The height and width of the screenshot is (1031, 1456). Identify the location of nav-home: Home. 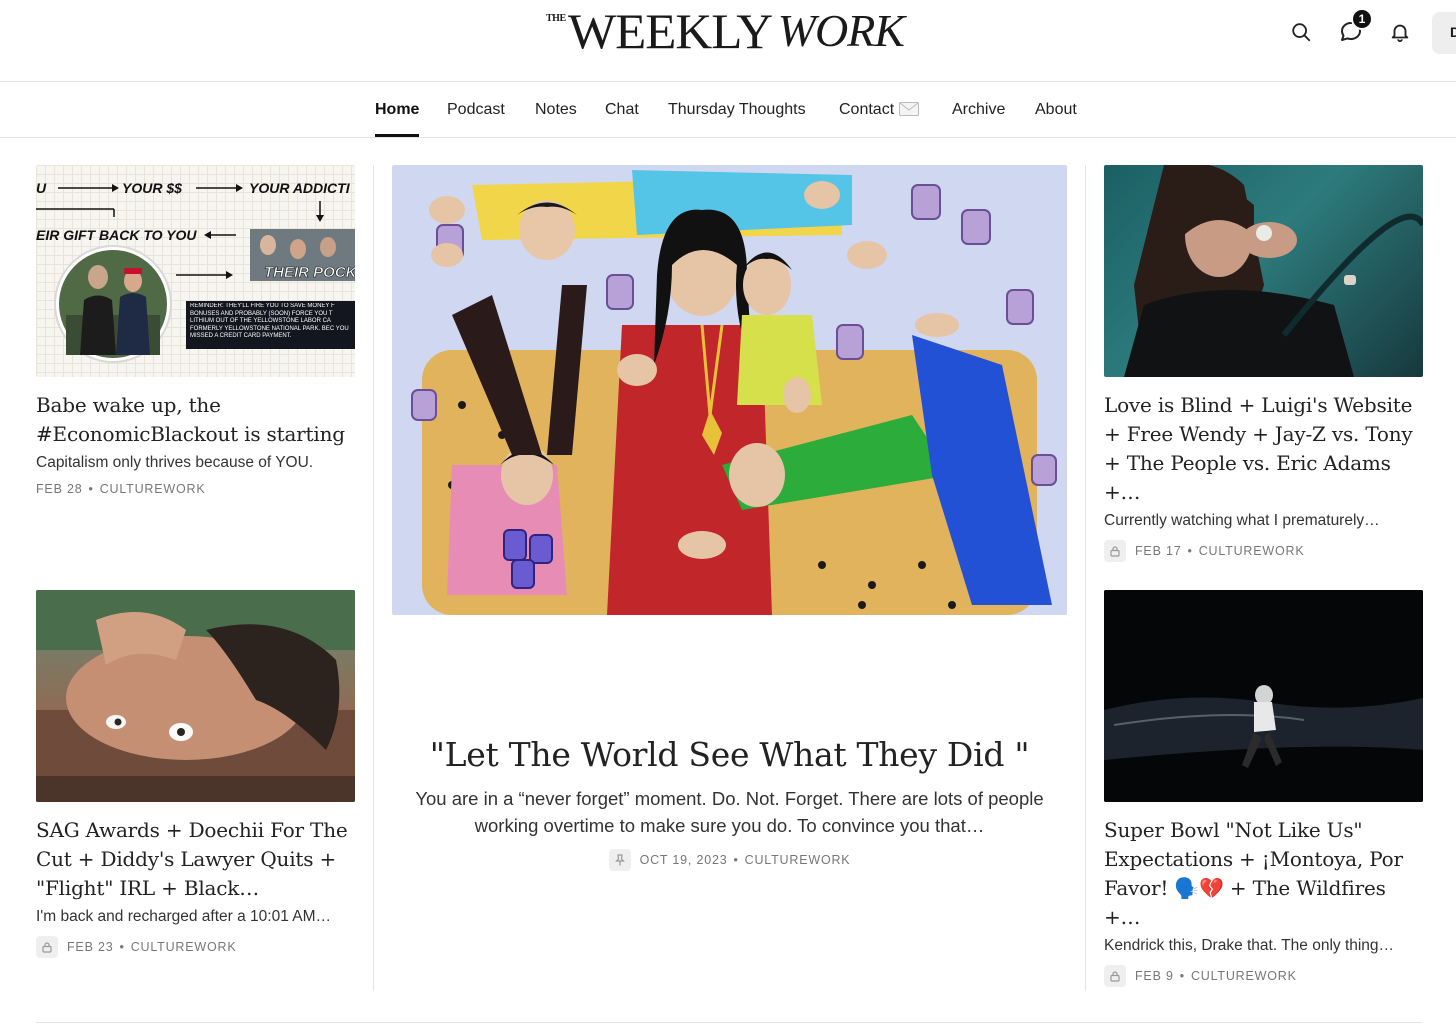
(397, 110).